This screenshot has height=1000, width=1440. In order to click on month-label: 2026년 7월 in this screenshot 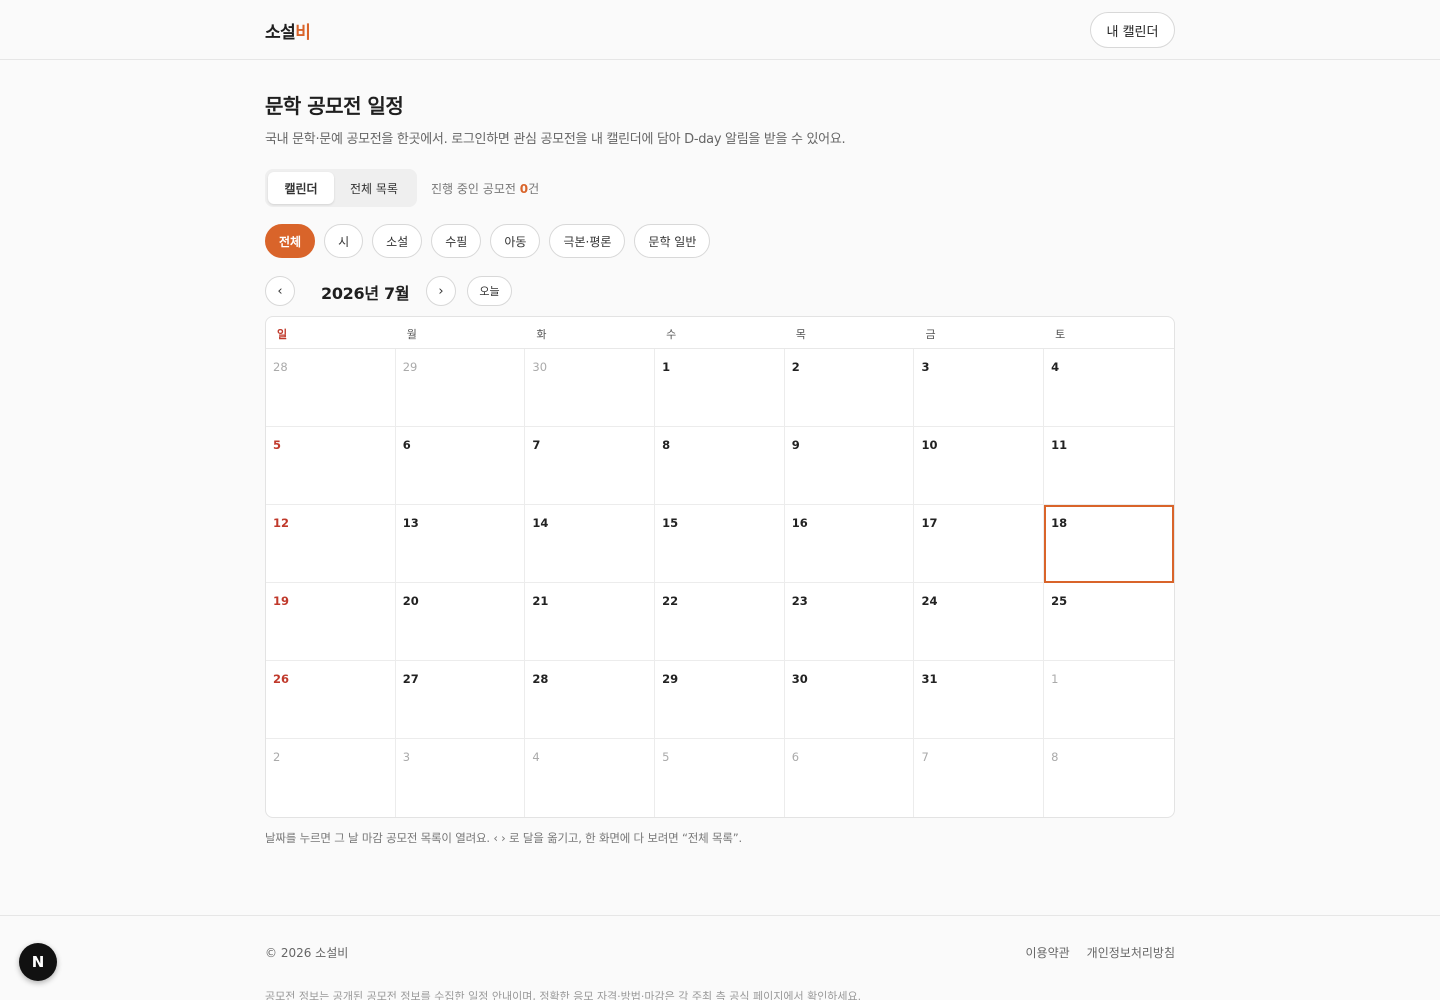, I will do `click(365, 293)`.